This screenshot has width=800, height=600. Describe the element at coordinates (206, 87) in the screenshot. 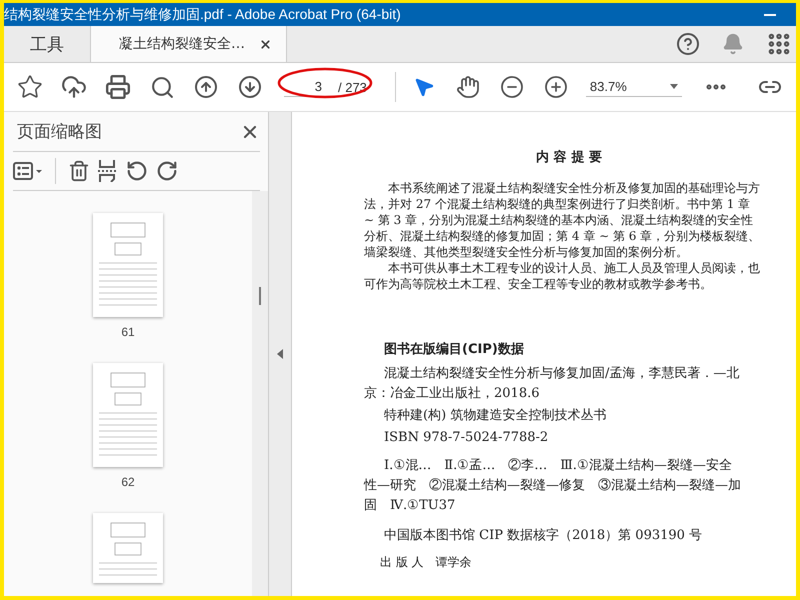

I see `arrow-up-icon` at that location.